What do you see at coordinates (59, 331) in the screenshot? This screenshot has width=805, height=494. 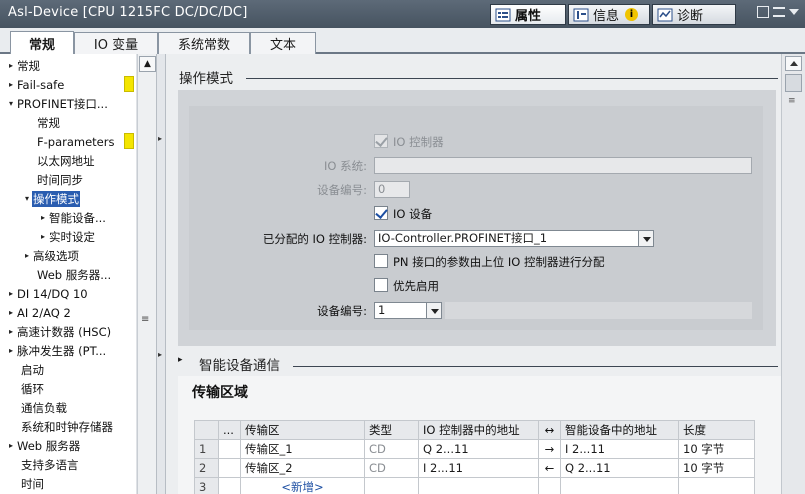 I see `nav-item-hsc: ▸ 高速计数器 (HSC)` at bounding box center [59, 331].